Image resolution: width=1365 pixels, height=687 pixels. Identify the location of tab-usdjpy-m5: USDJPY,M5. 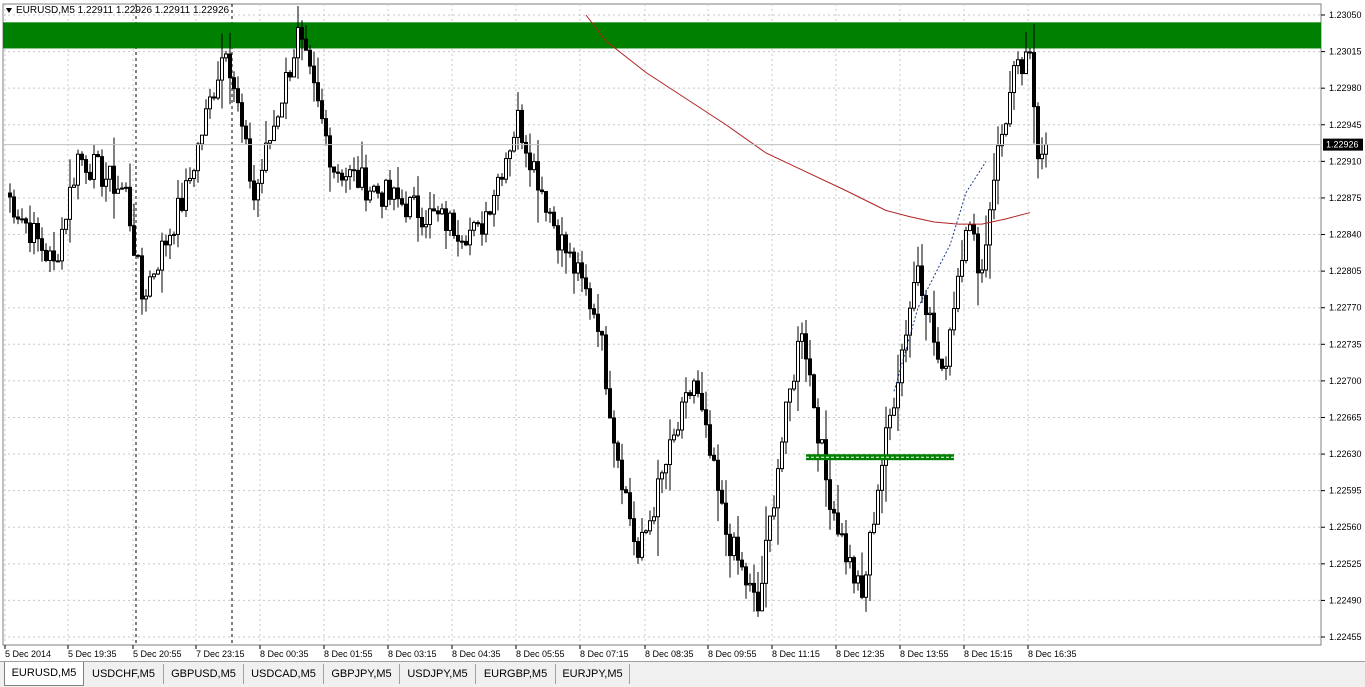
(438, 674).